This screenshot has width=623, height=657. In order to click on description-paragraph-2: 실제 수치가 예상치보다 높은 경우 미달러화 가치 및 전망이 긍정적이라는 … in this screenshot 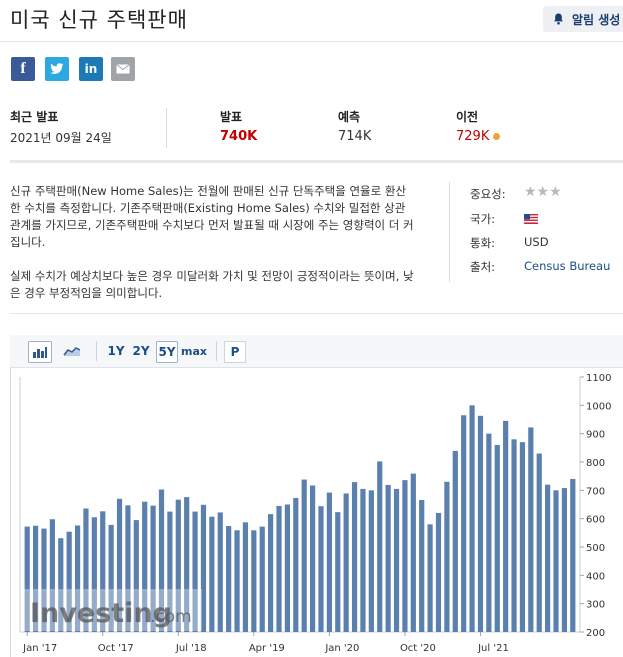, I will do `click(212, 284)`.